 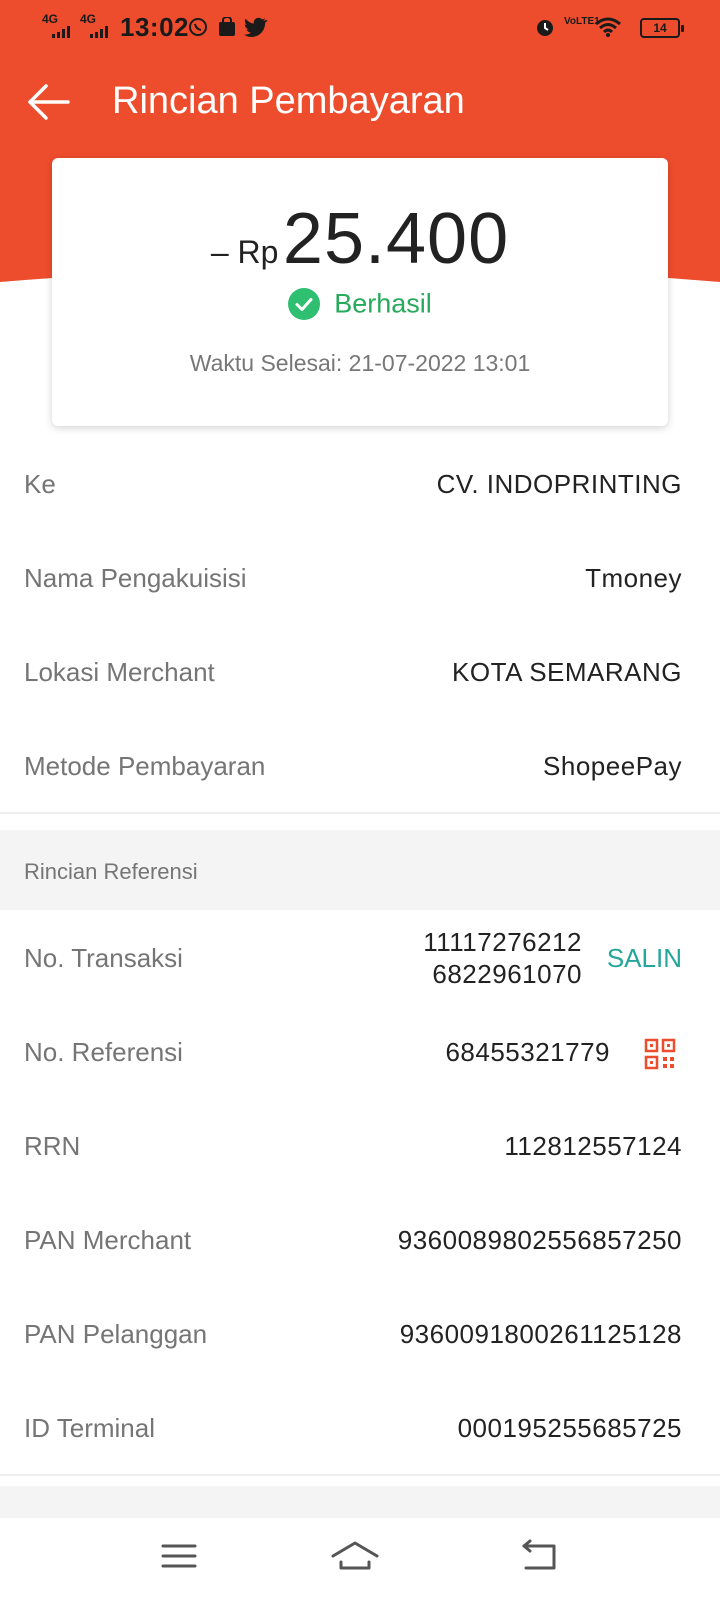 What do you see at coordinates (662, 28) in the screenshot?
I see `battery-indicator: 14` at bounding box center [662, 28].